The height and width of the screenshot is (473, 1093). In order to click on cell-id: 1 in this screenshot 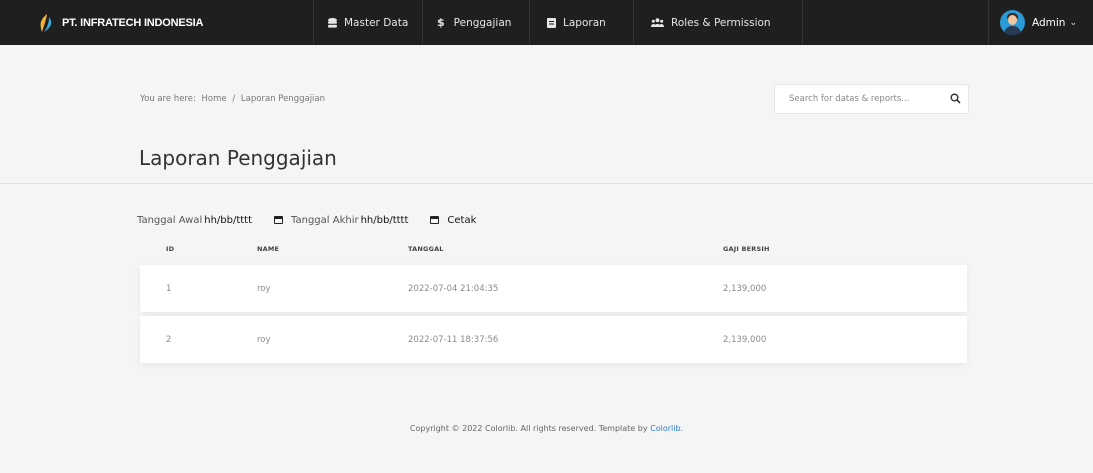, I will do `click(169, 289)`.